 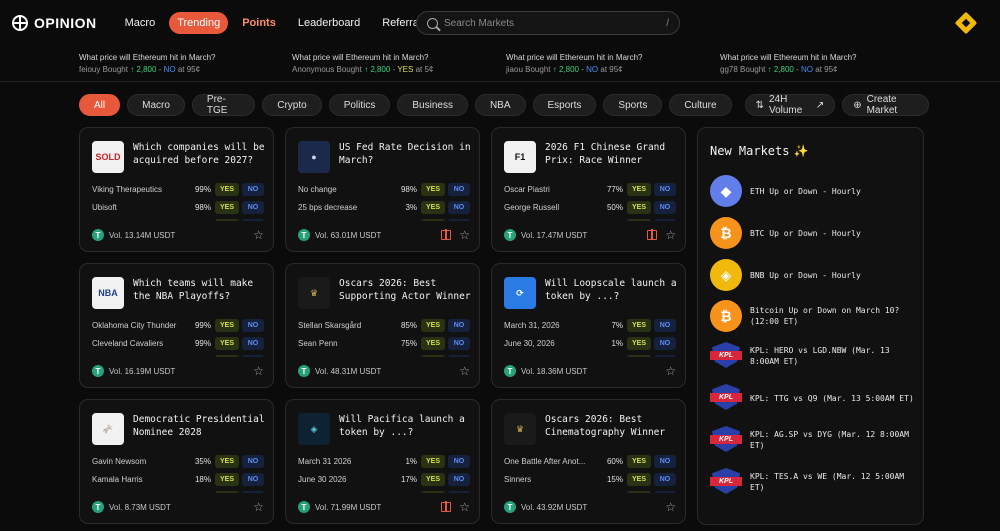 I want to click on outcome-row: 25 bps decrease 3% YES NO, so click(x=384, y=207).